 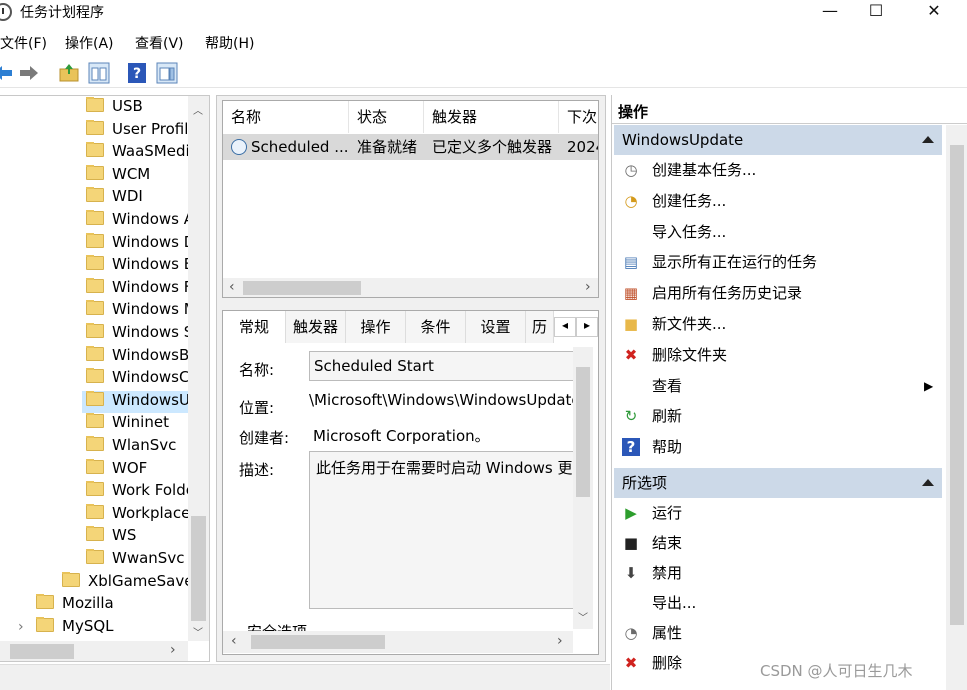 I want to click on tab-triggers: 触发器, so click(x=316, y=327).